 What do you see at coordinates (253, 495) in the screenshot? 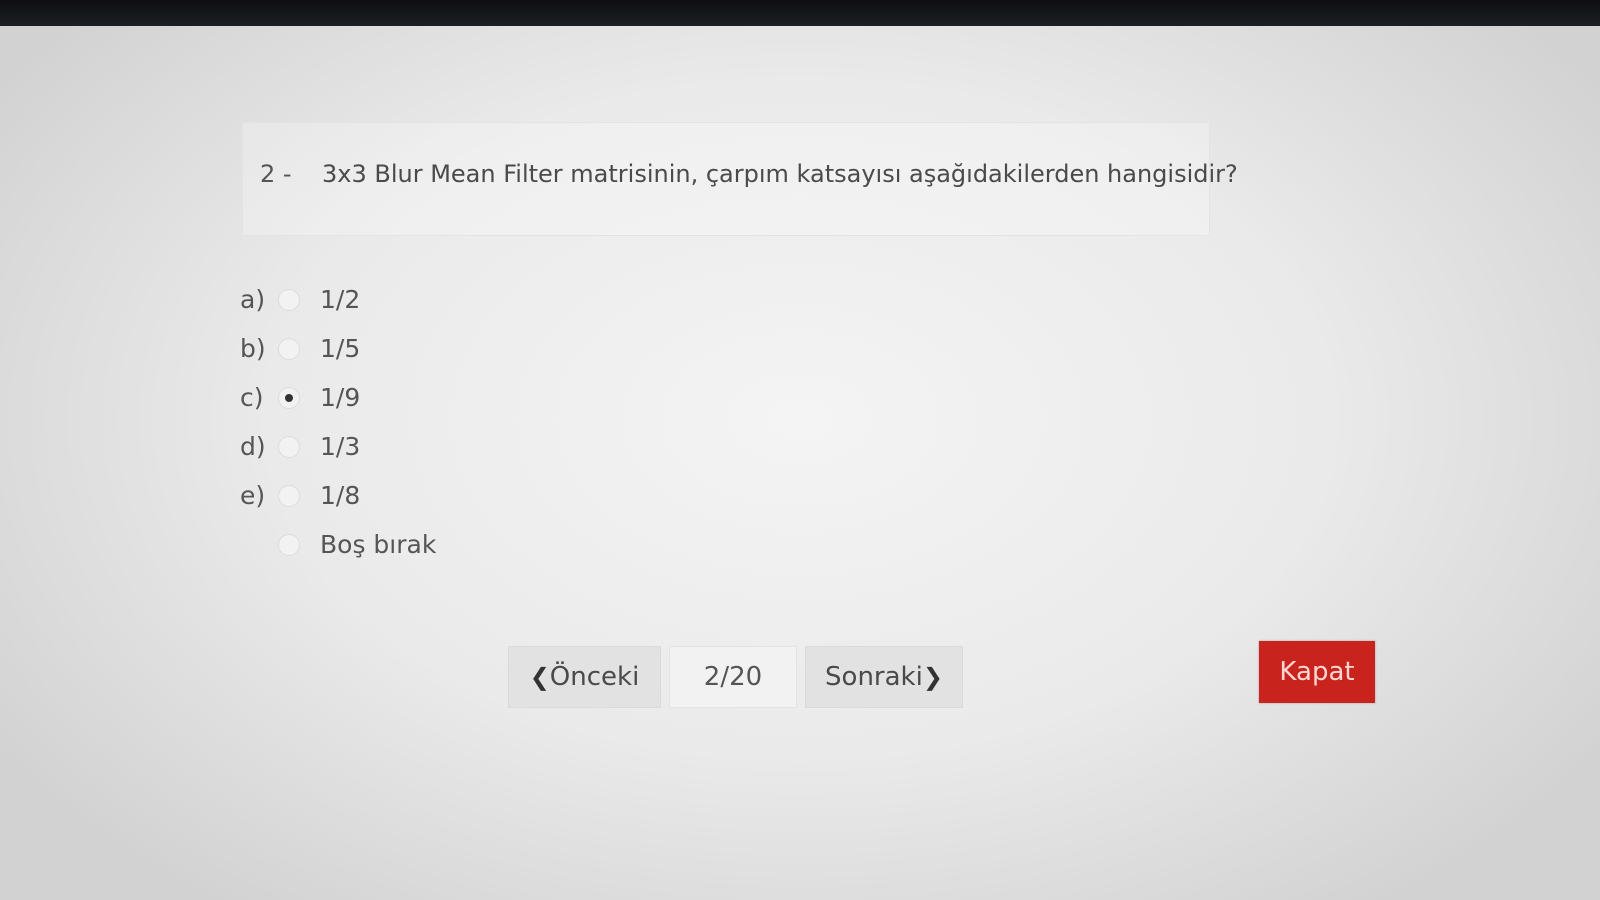
I see `option-letter: e)` at bounding box center [253, 495].